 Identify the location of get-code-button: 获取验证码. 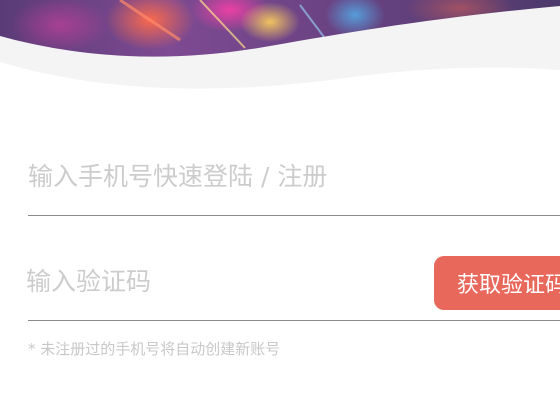
(497, 283).